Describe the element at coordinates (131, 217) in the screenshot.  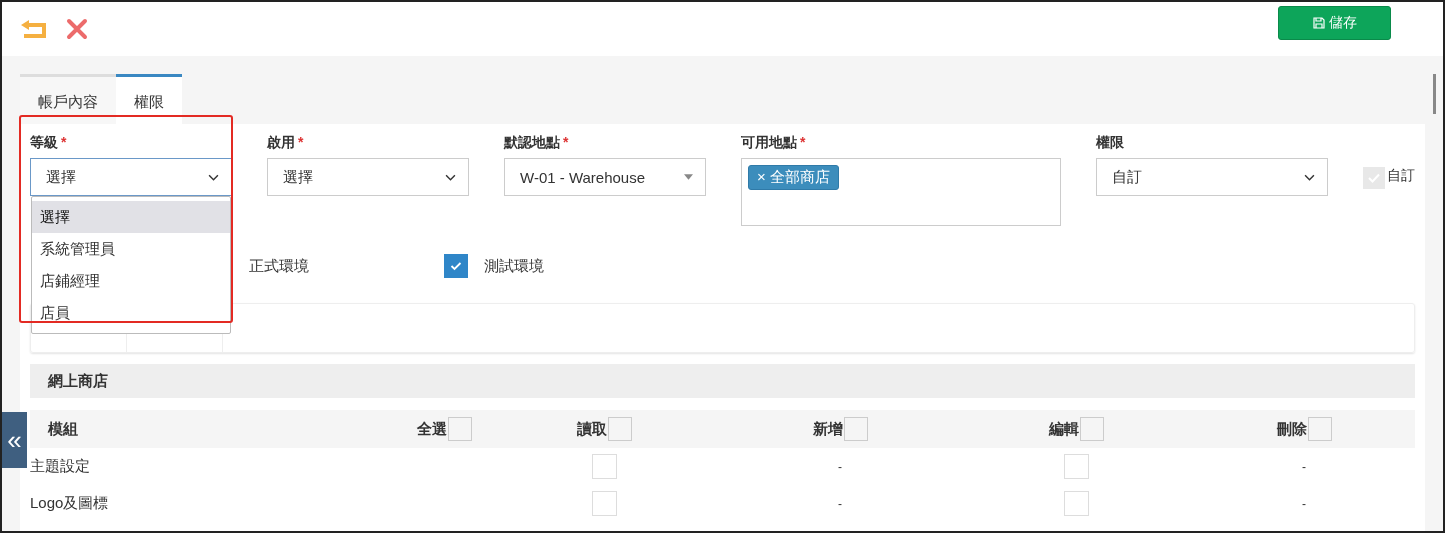
I see `dropdown-option: 選擇` at that location.